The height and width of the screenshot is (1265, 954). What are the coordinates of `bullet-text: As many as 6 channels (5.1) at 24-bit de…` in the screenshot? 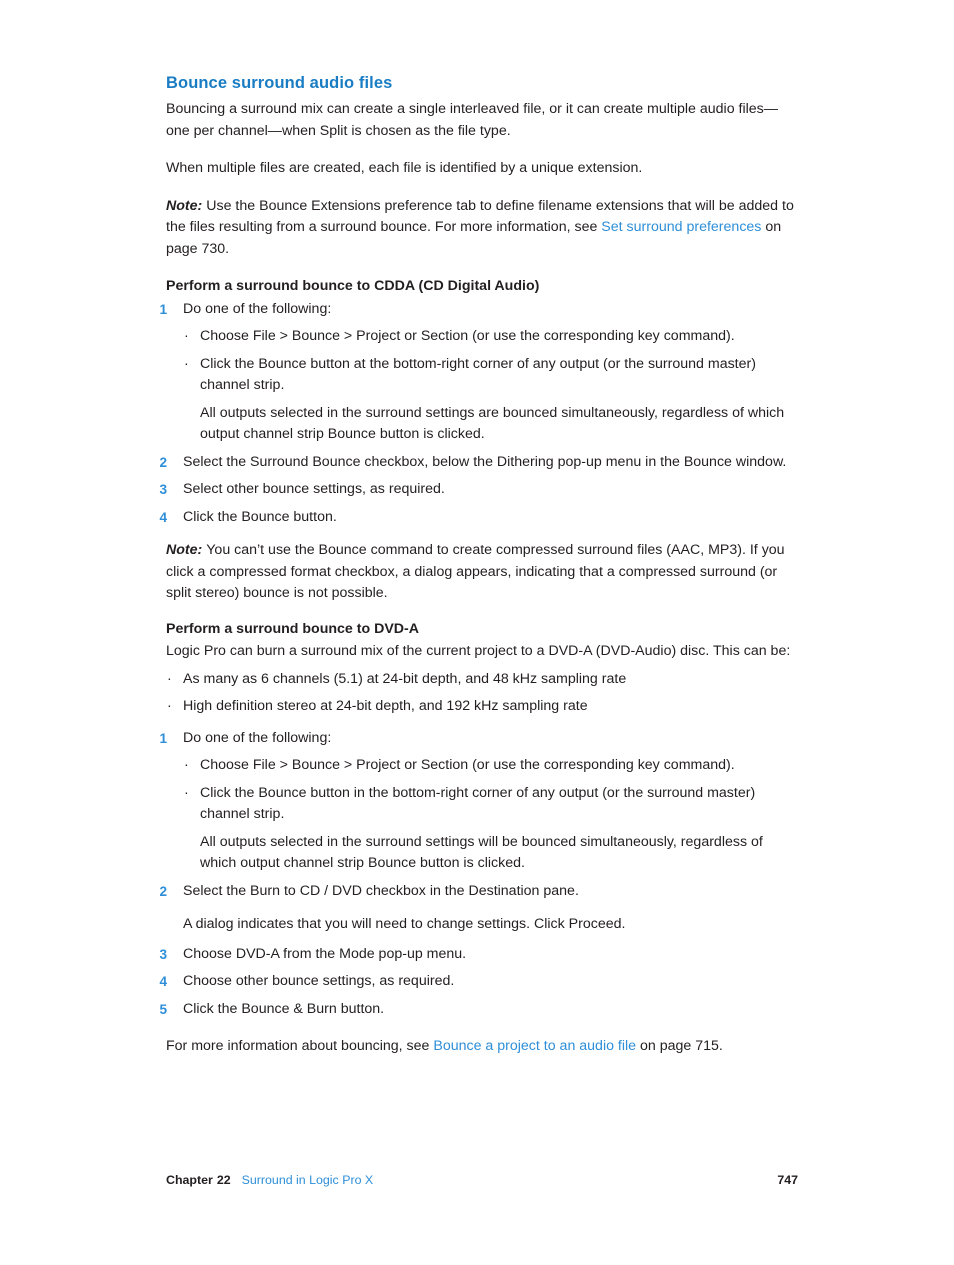 It's located at (405, 678).